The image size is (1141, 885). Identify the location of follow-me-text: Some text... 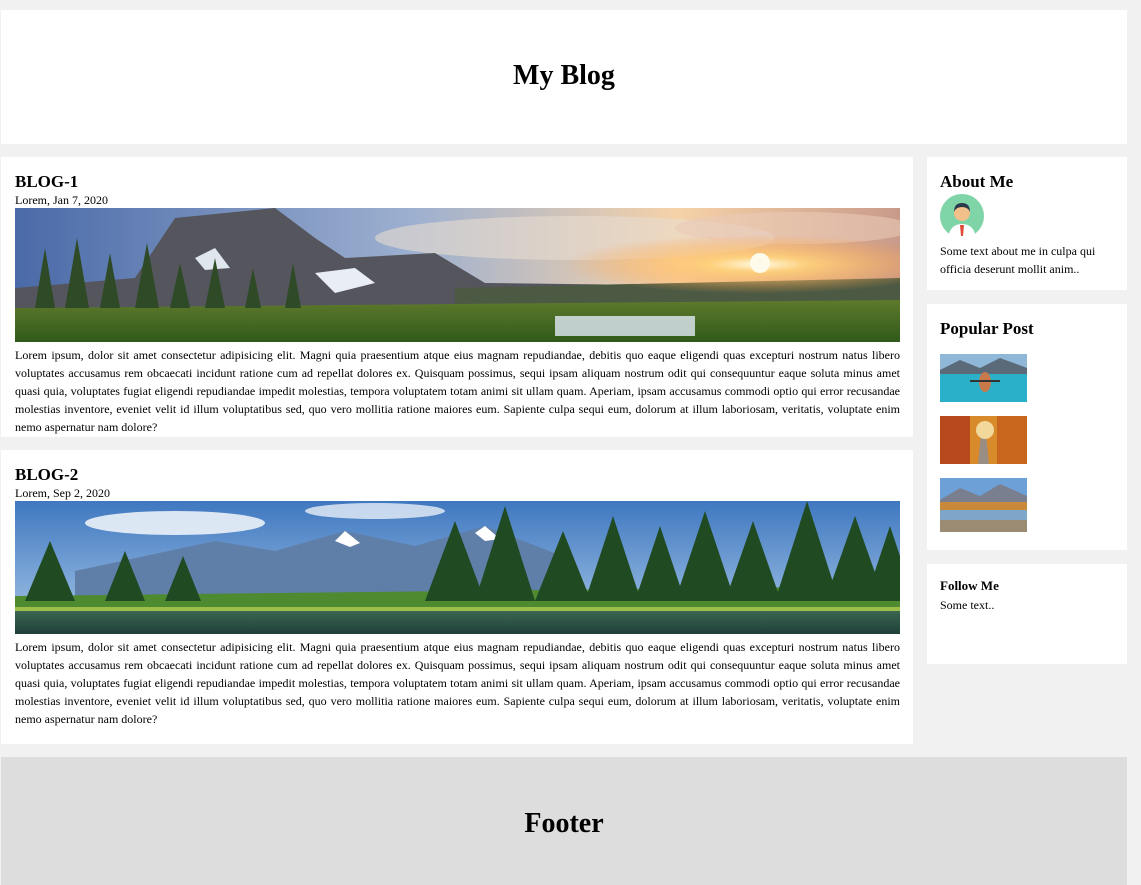
(967, 605).